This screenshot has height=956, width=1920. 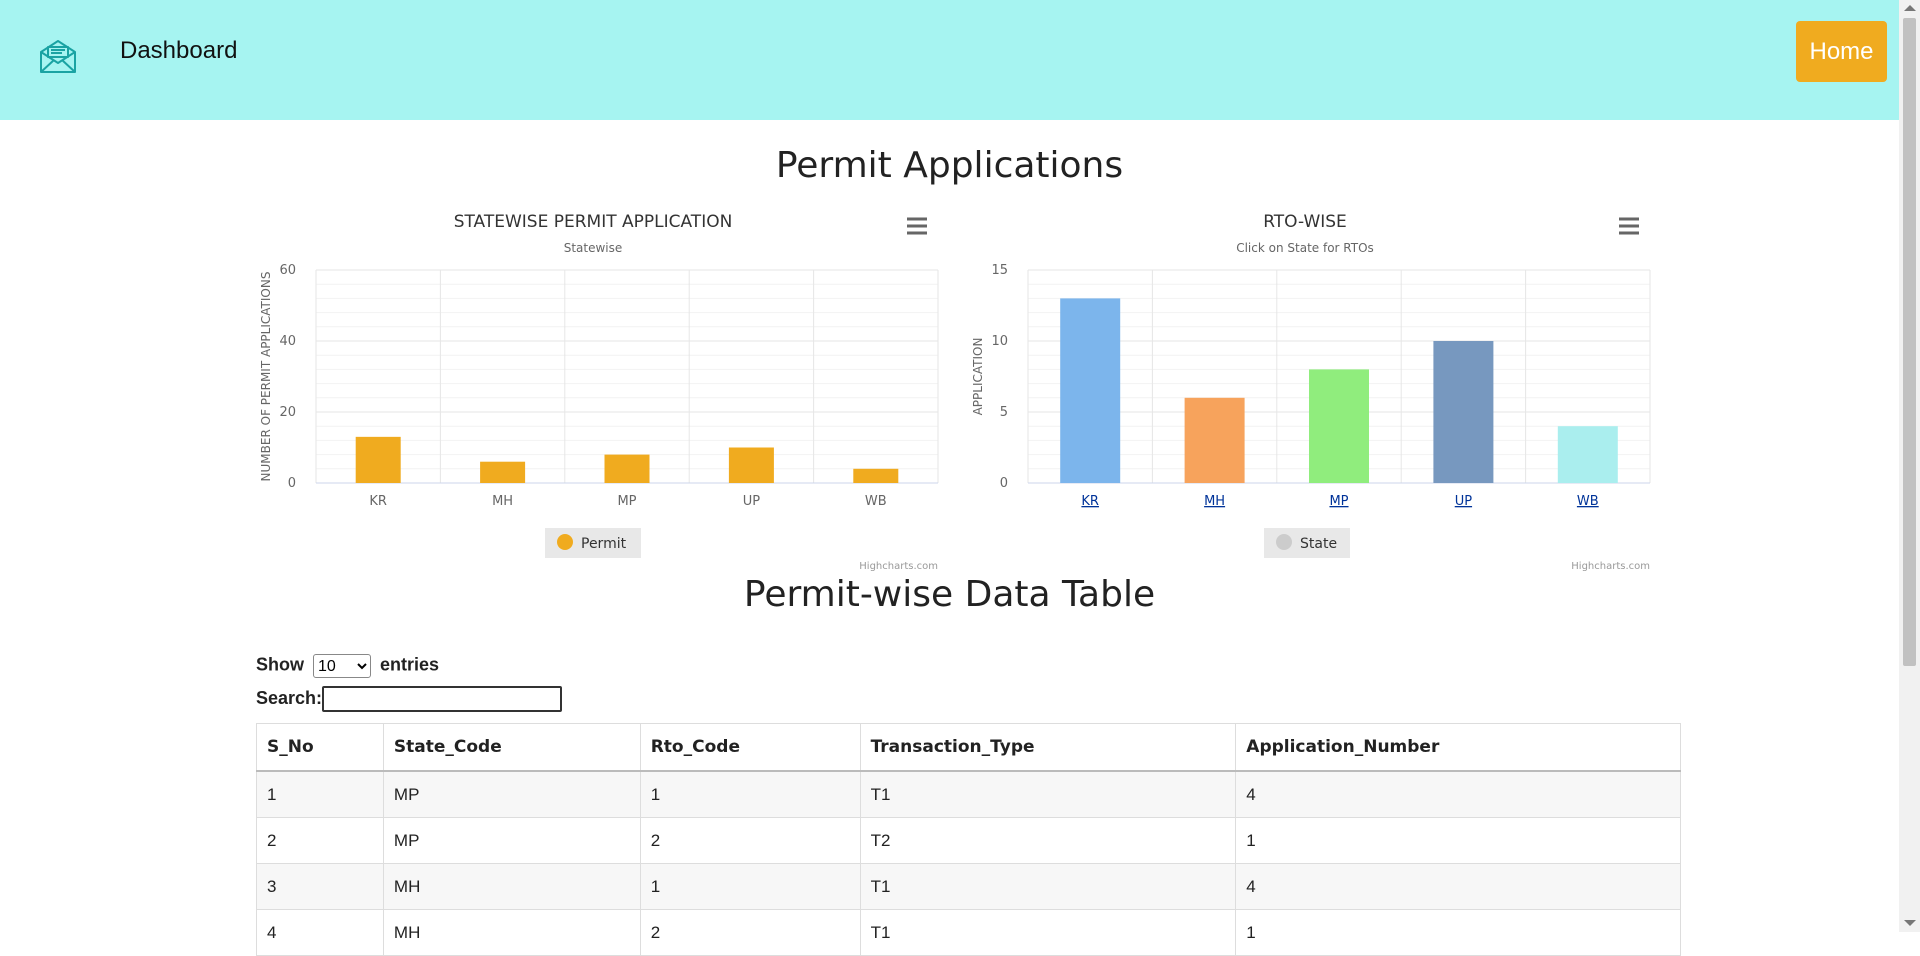 I want to click on entries-label: entries, so click(x=410, y=664).